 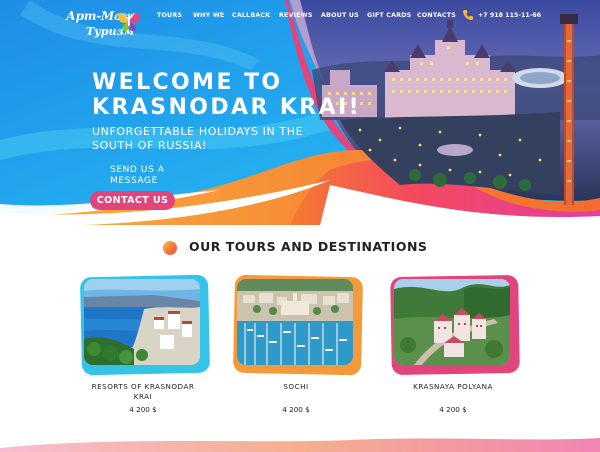 What do you see at coordinates (251, 15) in the screenshot?
I see `nav-callback: CALLBACK` at bounding box center [251, 15].